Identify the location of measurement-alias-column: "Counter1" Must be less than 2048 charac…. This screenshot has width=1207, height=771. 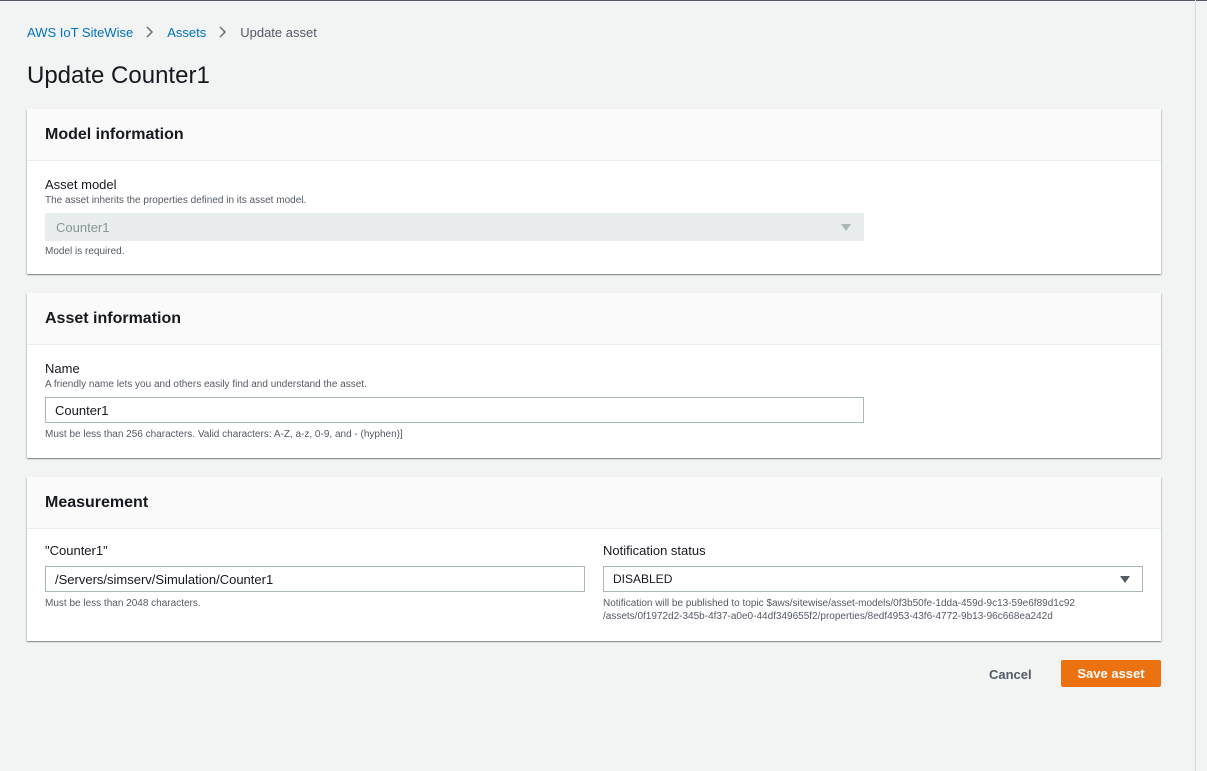
(315, 576).